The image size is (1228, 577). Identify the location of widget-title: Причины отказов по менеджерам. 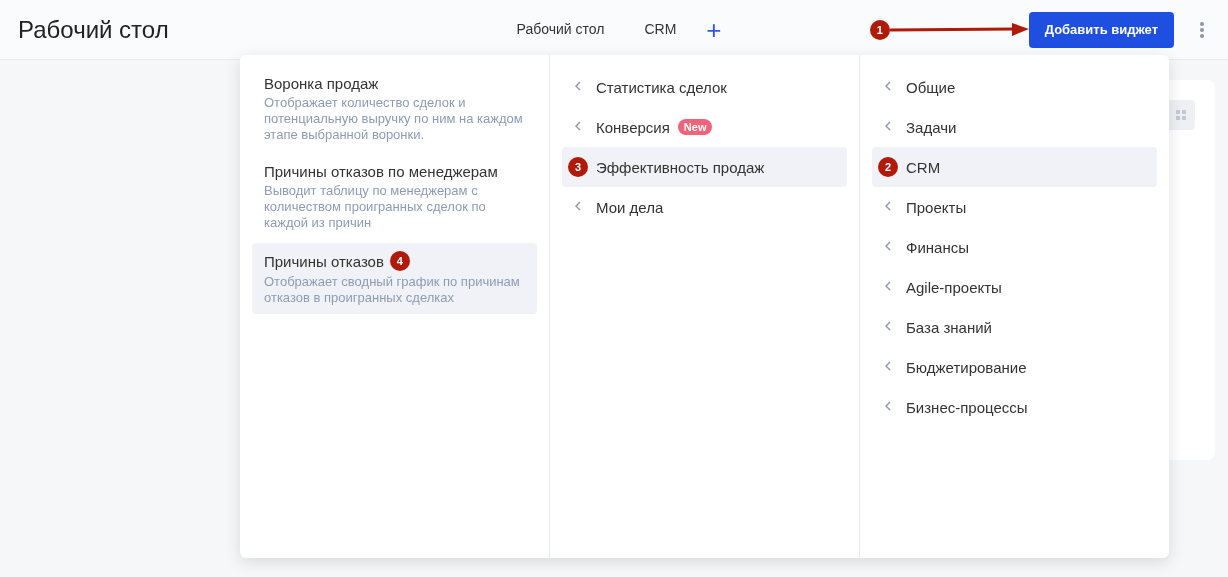
(381, 171).